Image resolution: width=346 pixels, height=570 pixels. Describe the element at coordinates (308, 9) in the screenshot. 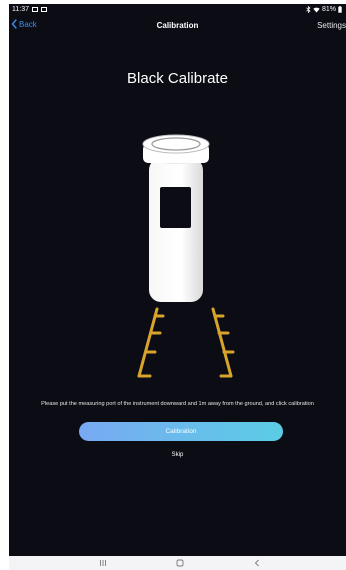

I see `bluetooth-icon` at that location.